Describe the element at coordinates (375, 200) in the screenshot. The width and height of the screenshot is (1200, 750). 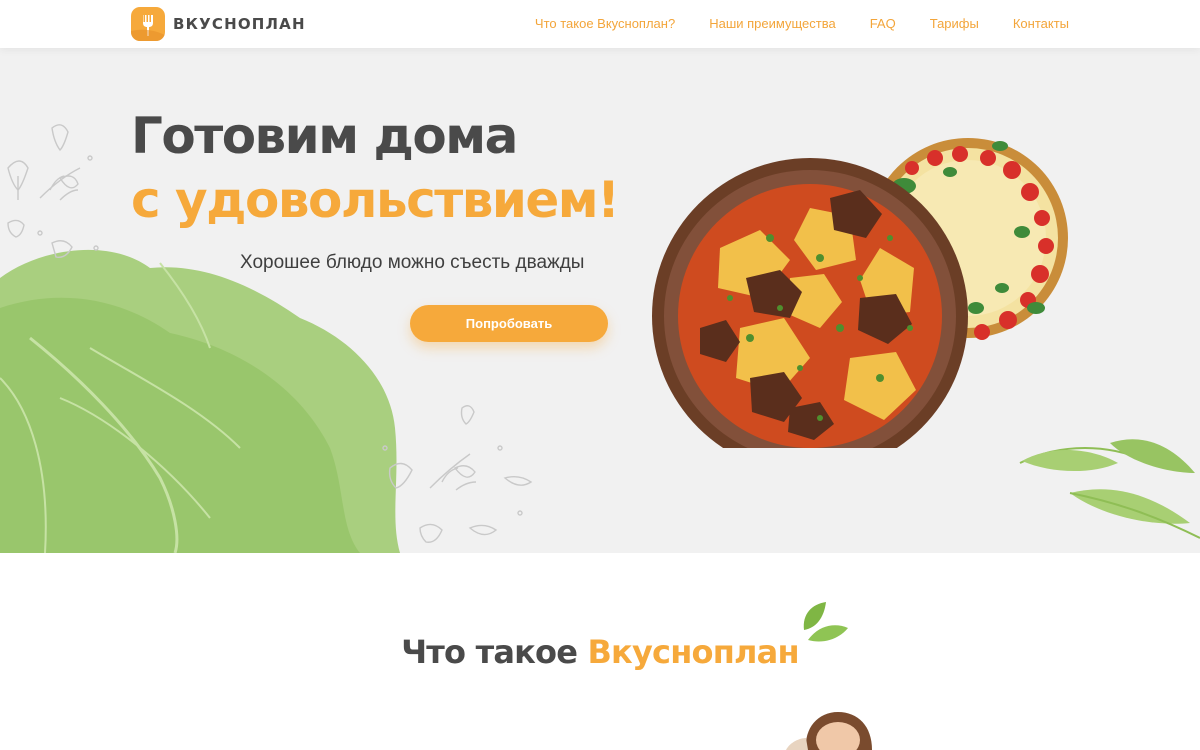
I see `hero-title-line2: с удовольствием!` at that location.